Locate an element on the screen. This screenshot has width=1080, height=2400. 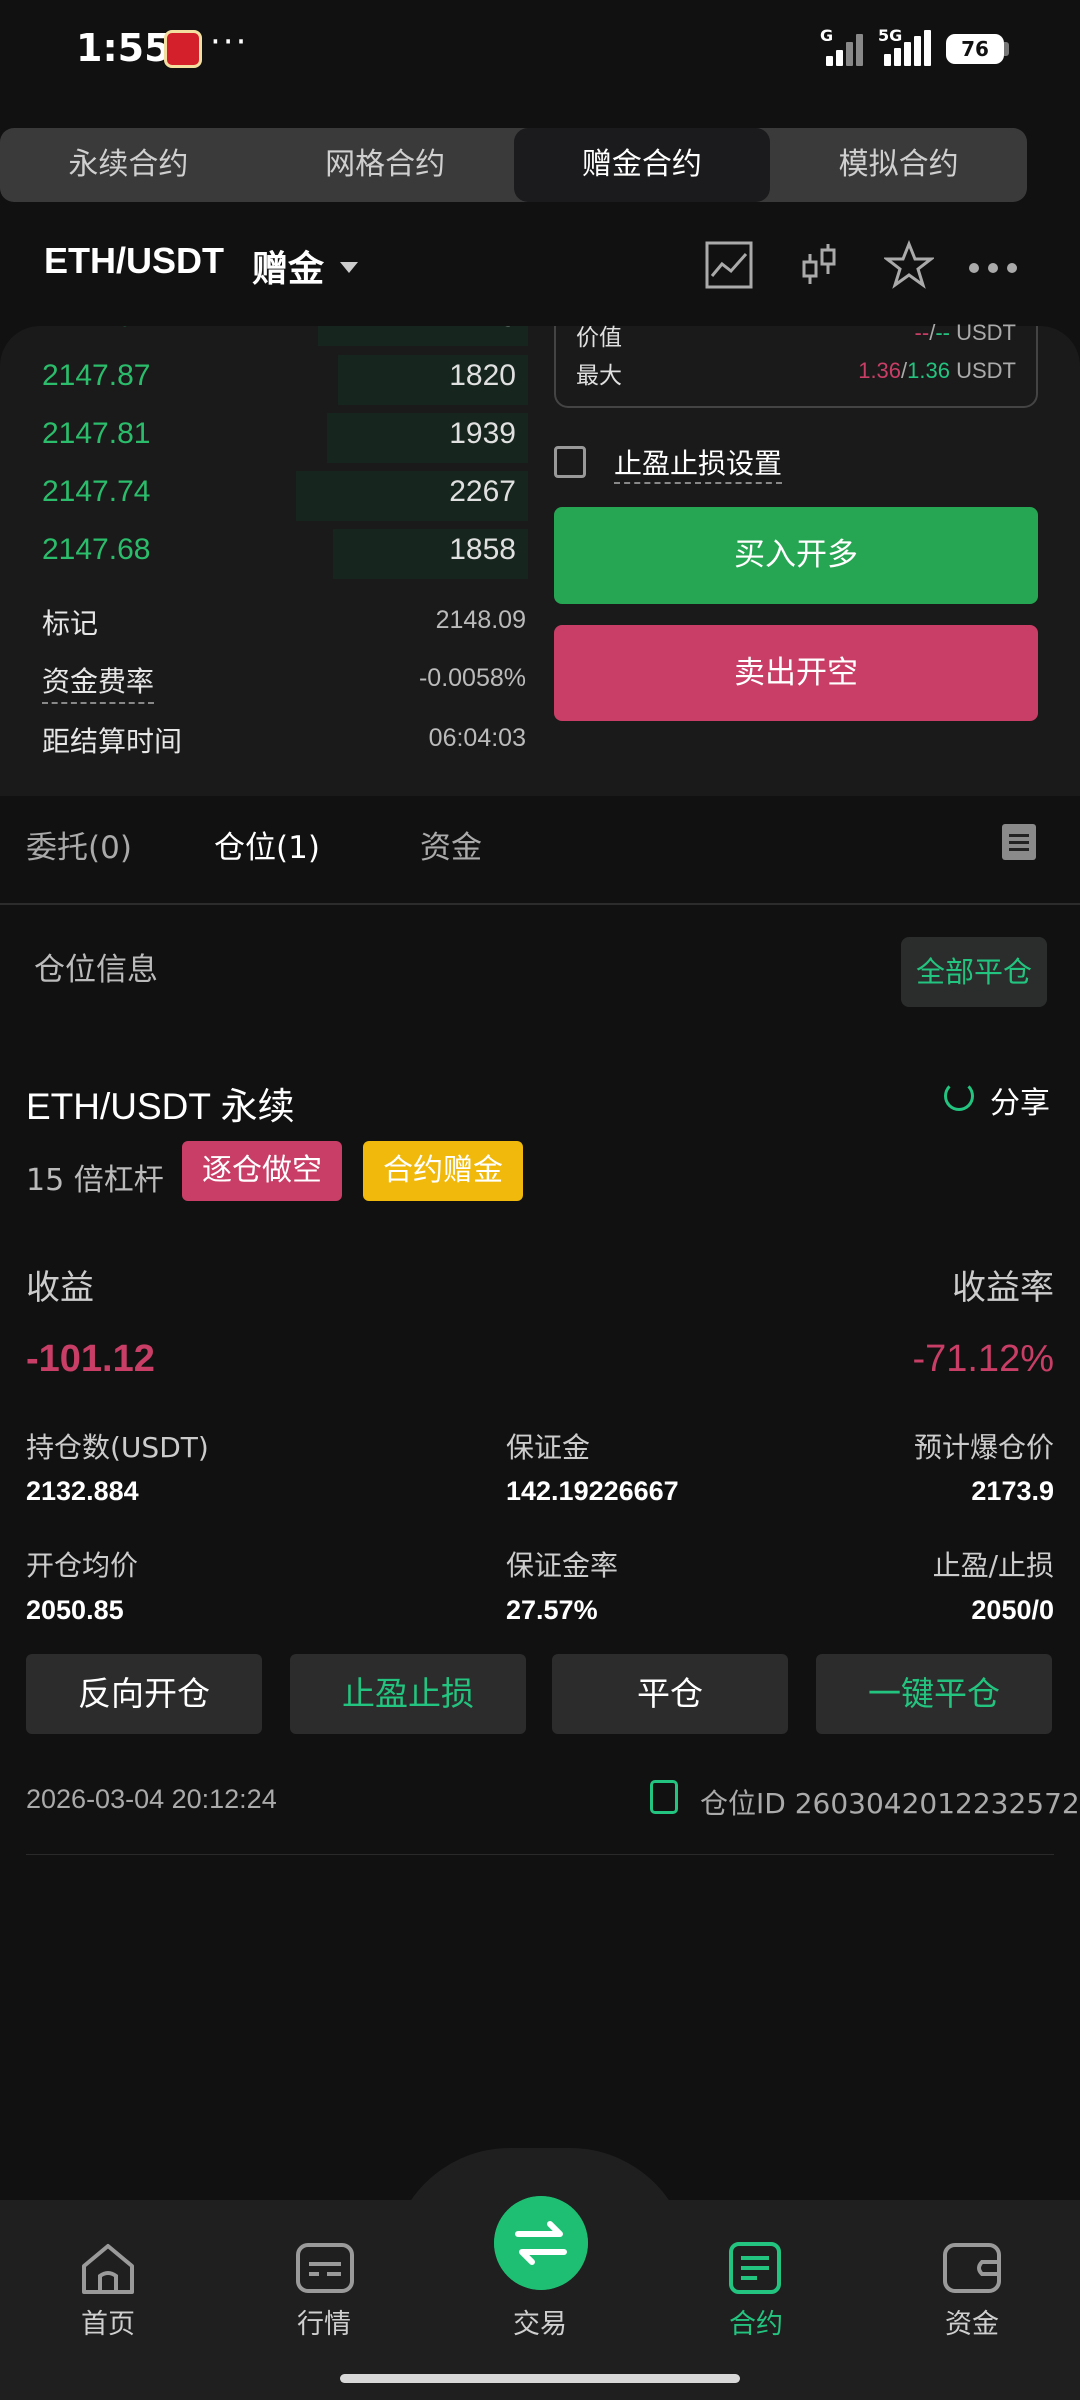
close-position-button: 平仓 is located at coordinates (670, 1694).